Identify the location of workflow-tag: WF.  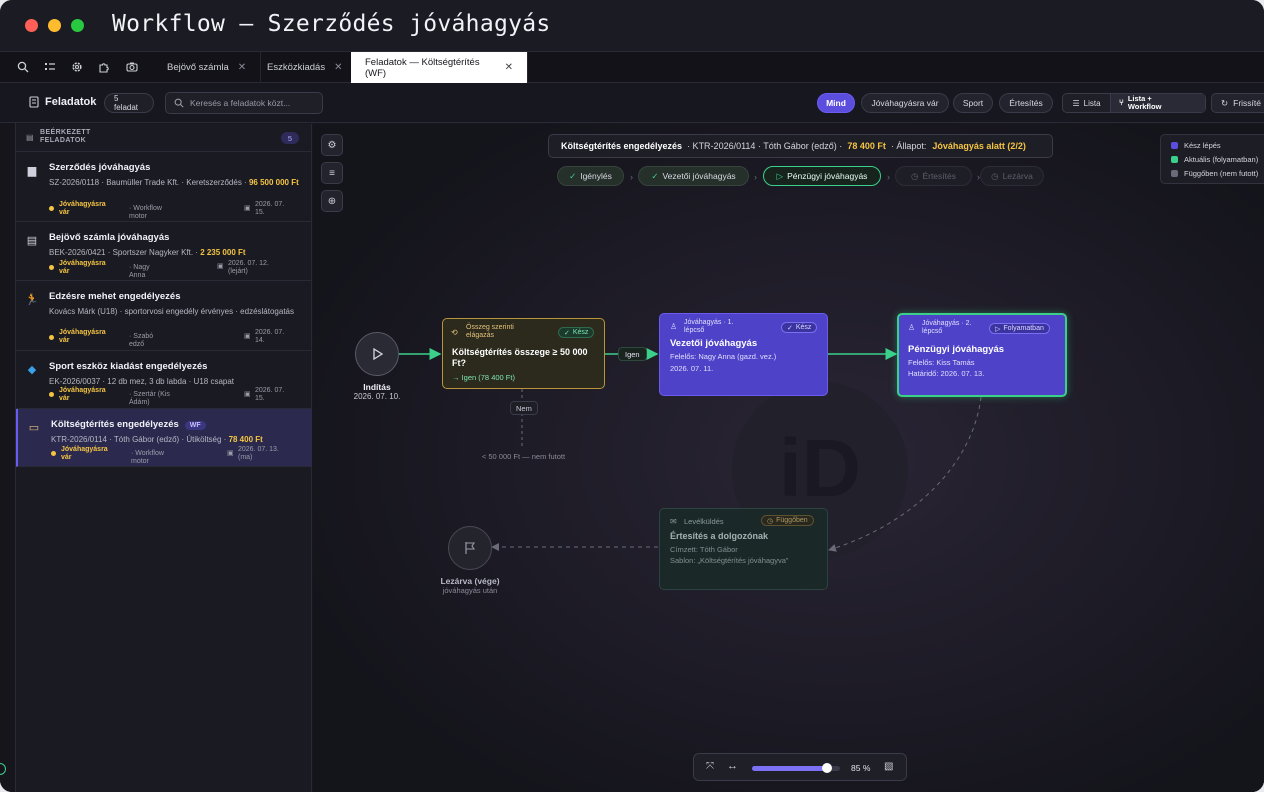
(195, 425).